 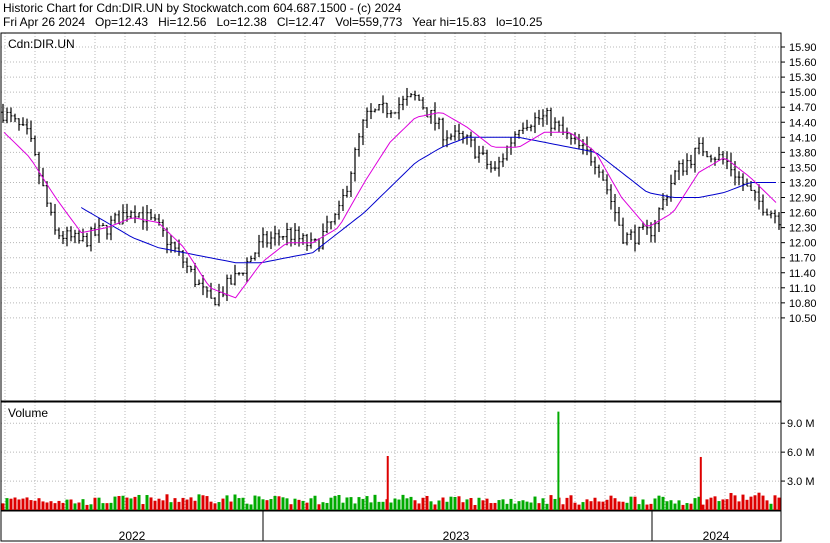 I want to click on volume-tick-label: 6.0 M, so click(x=801, y=453).